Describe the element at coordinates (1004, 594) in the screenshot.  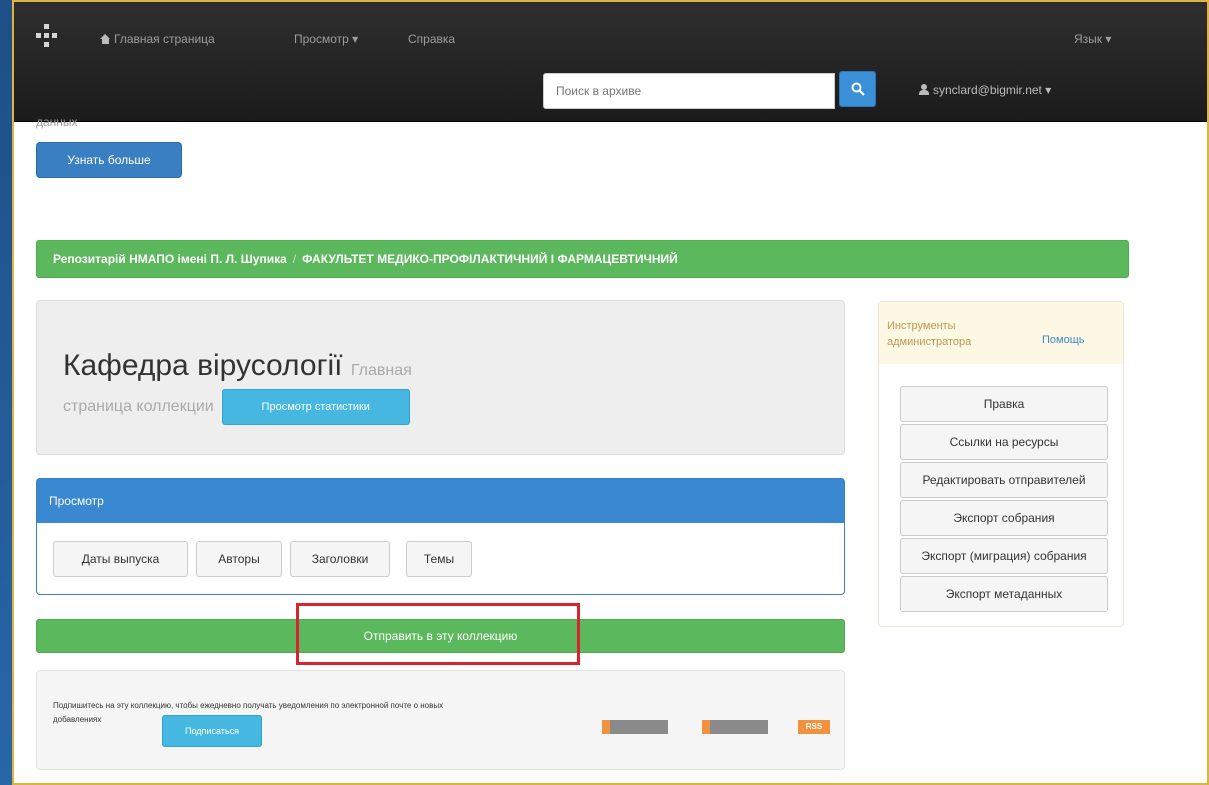
I see `admin-export-metadata-button: Экспорт метаданных` at that location.